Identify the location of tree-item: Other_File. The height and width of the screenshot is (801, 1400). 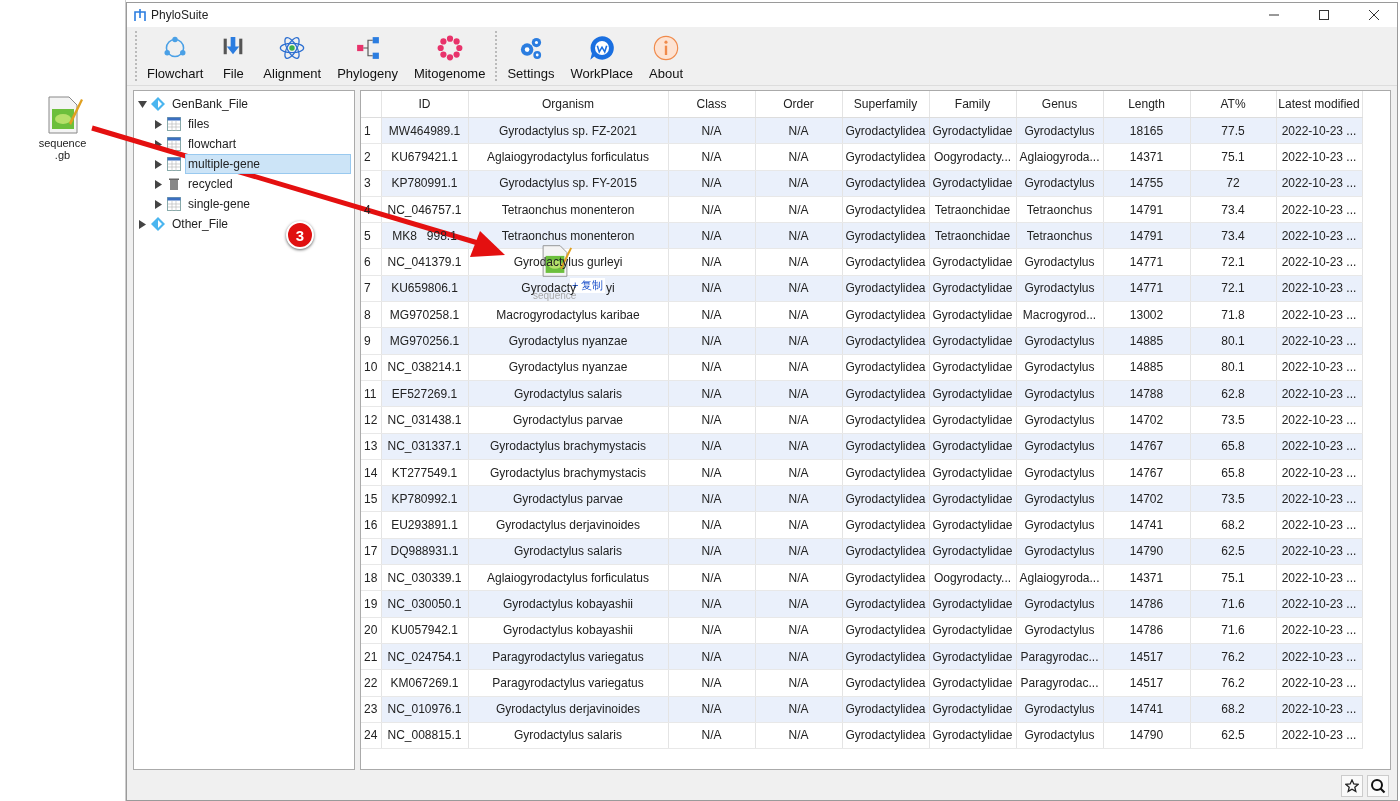
(200, 224).